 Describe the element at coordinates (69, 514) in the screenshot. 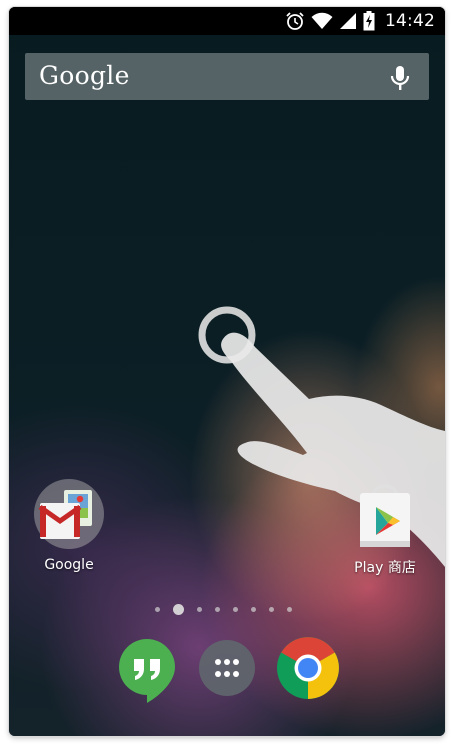

I see `gmail-folder-icon` at that location.